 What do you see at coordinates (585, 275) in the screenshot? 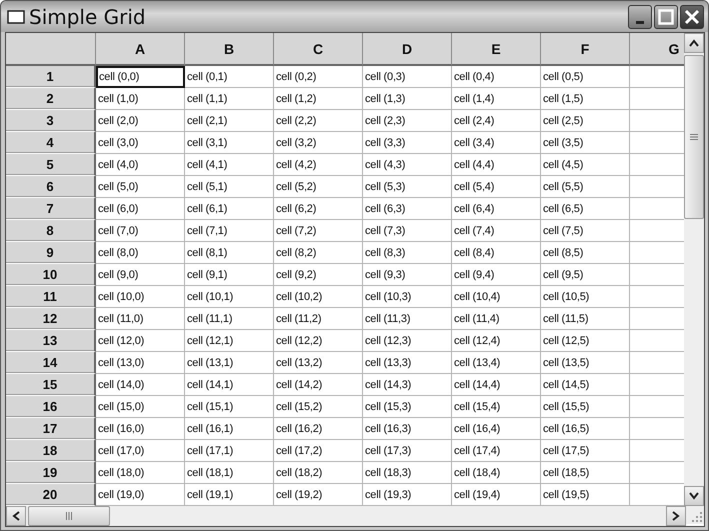
I see `table-cell: cell (9,5)` at bounding box center [585, 275].